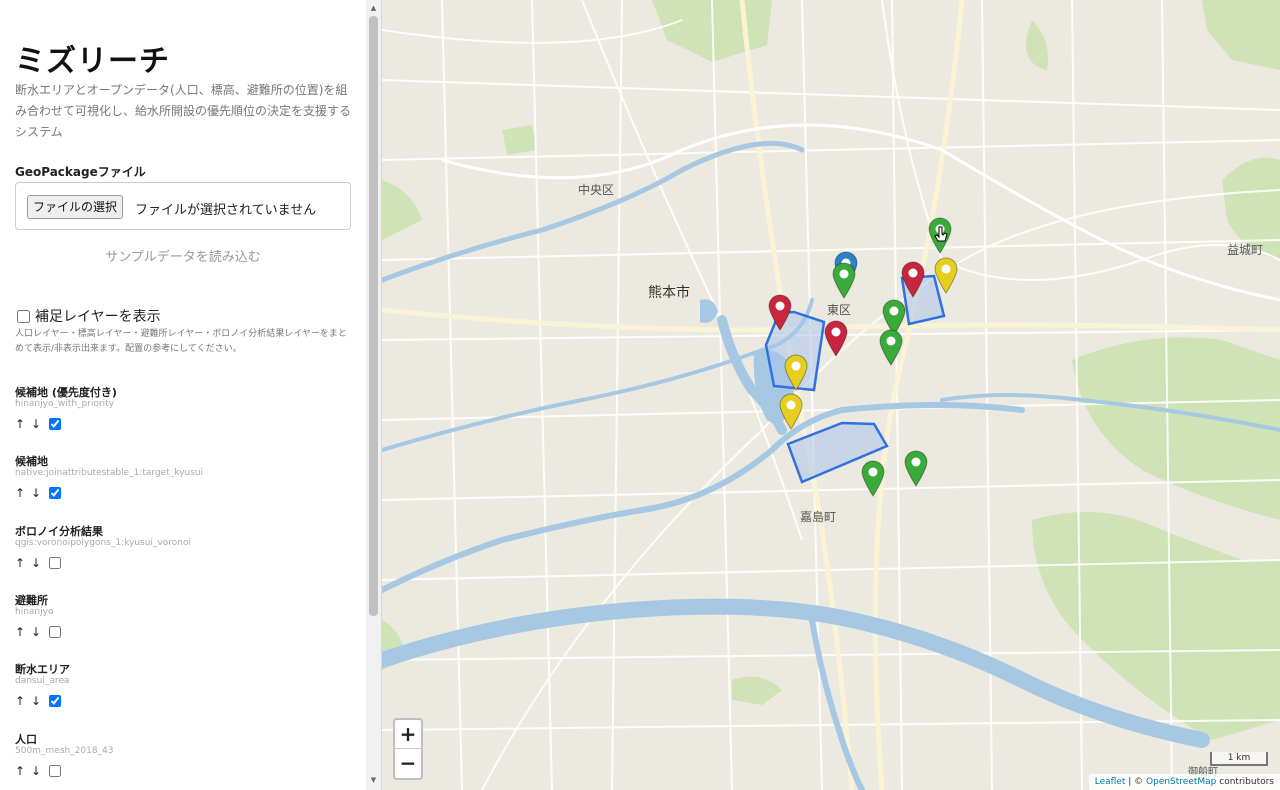 Image resolution: width=1280 pixels, height=790 pixels. I want to click on app-title: ミズリーチ, so click(92, 61).